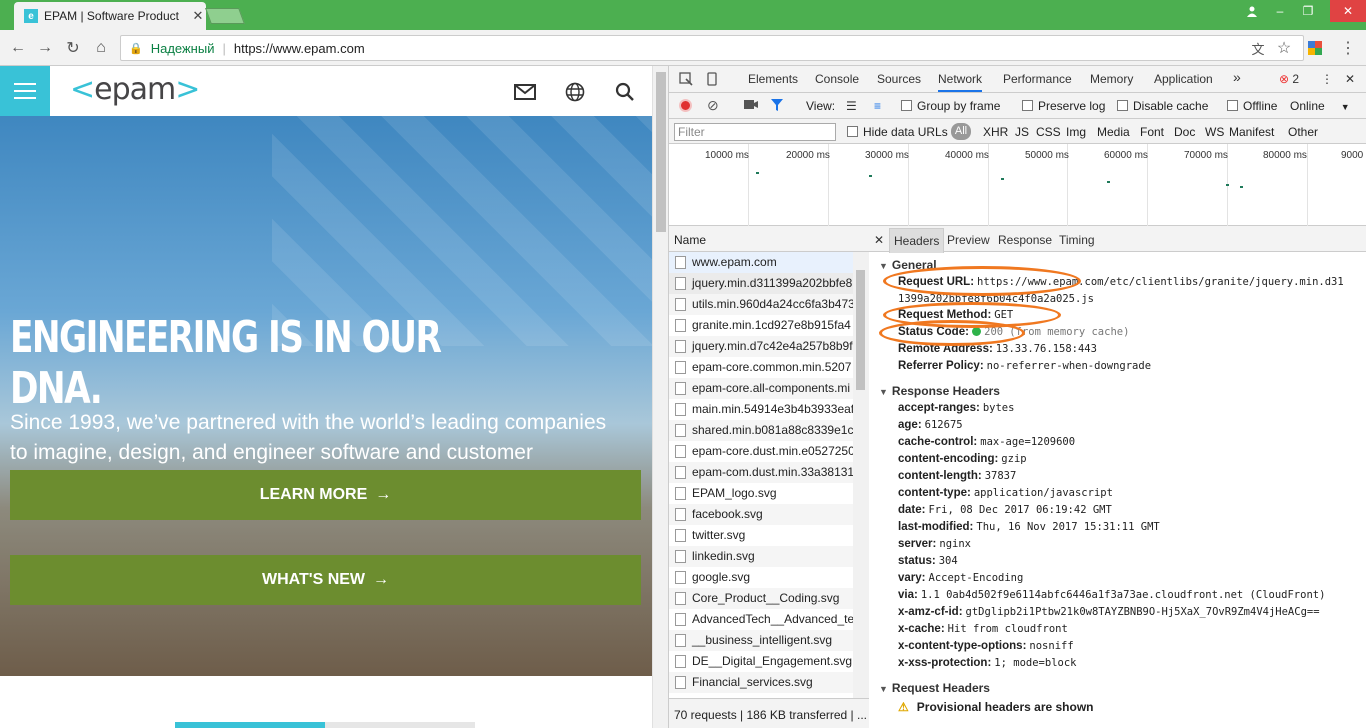  I want to click on translate-icon: 文, so click(1258, 48).